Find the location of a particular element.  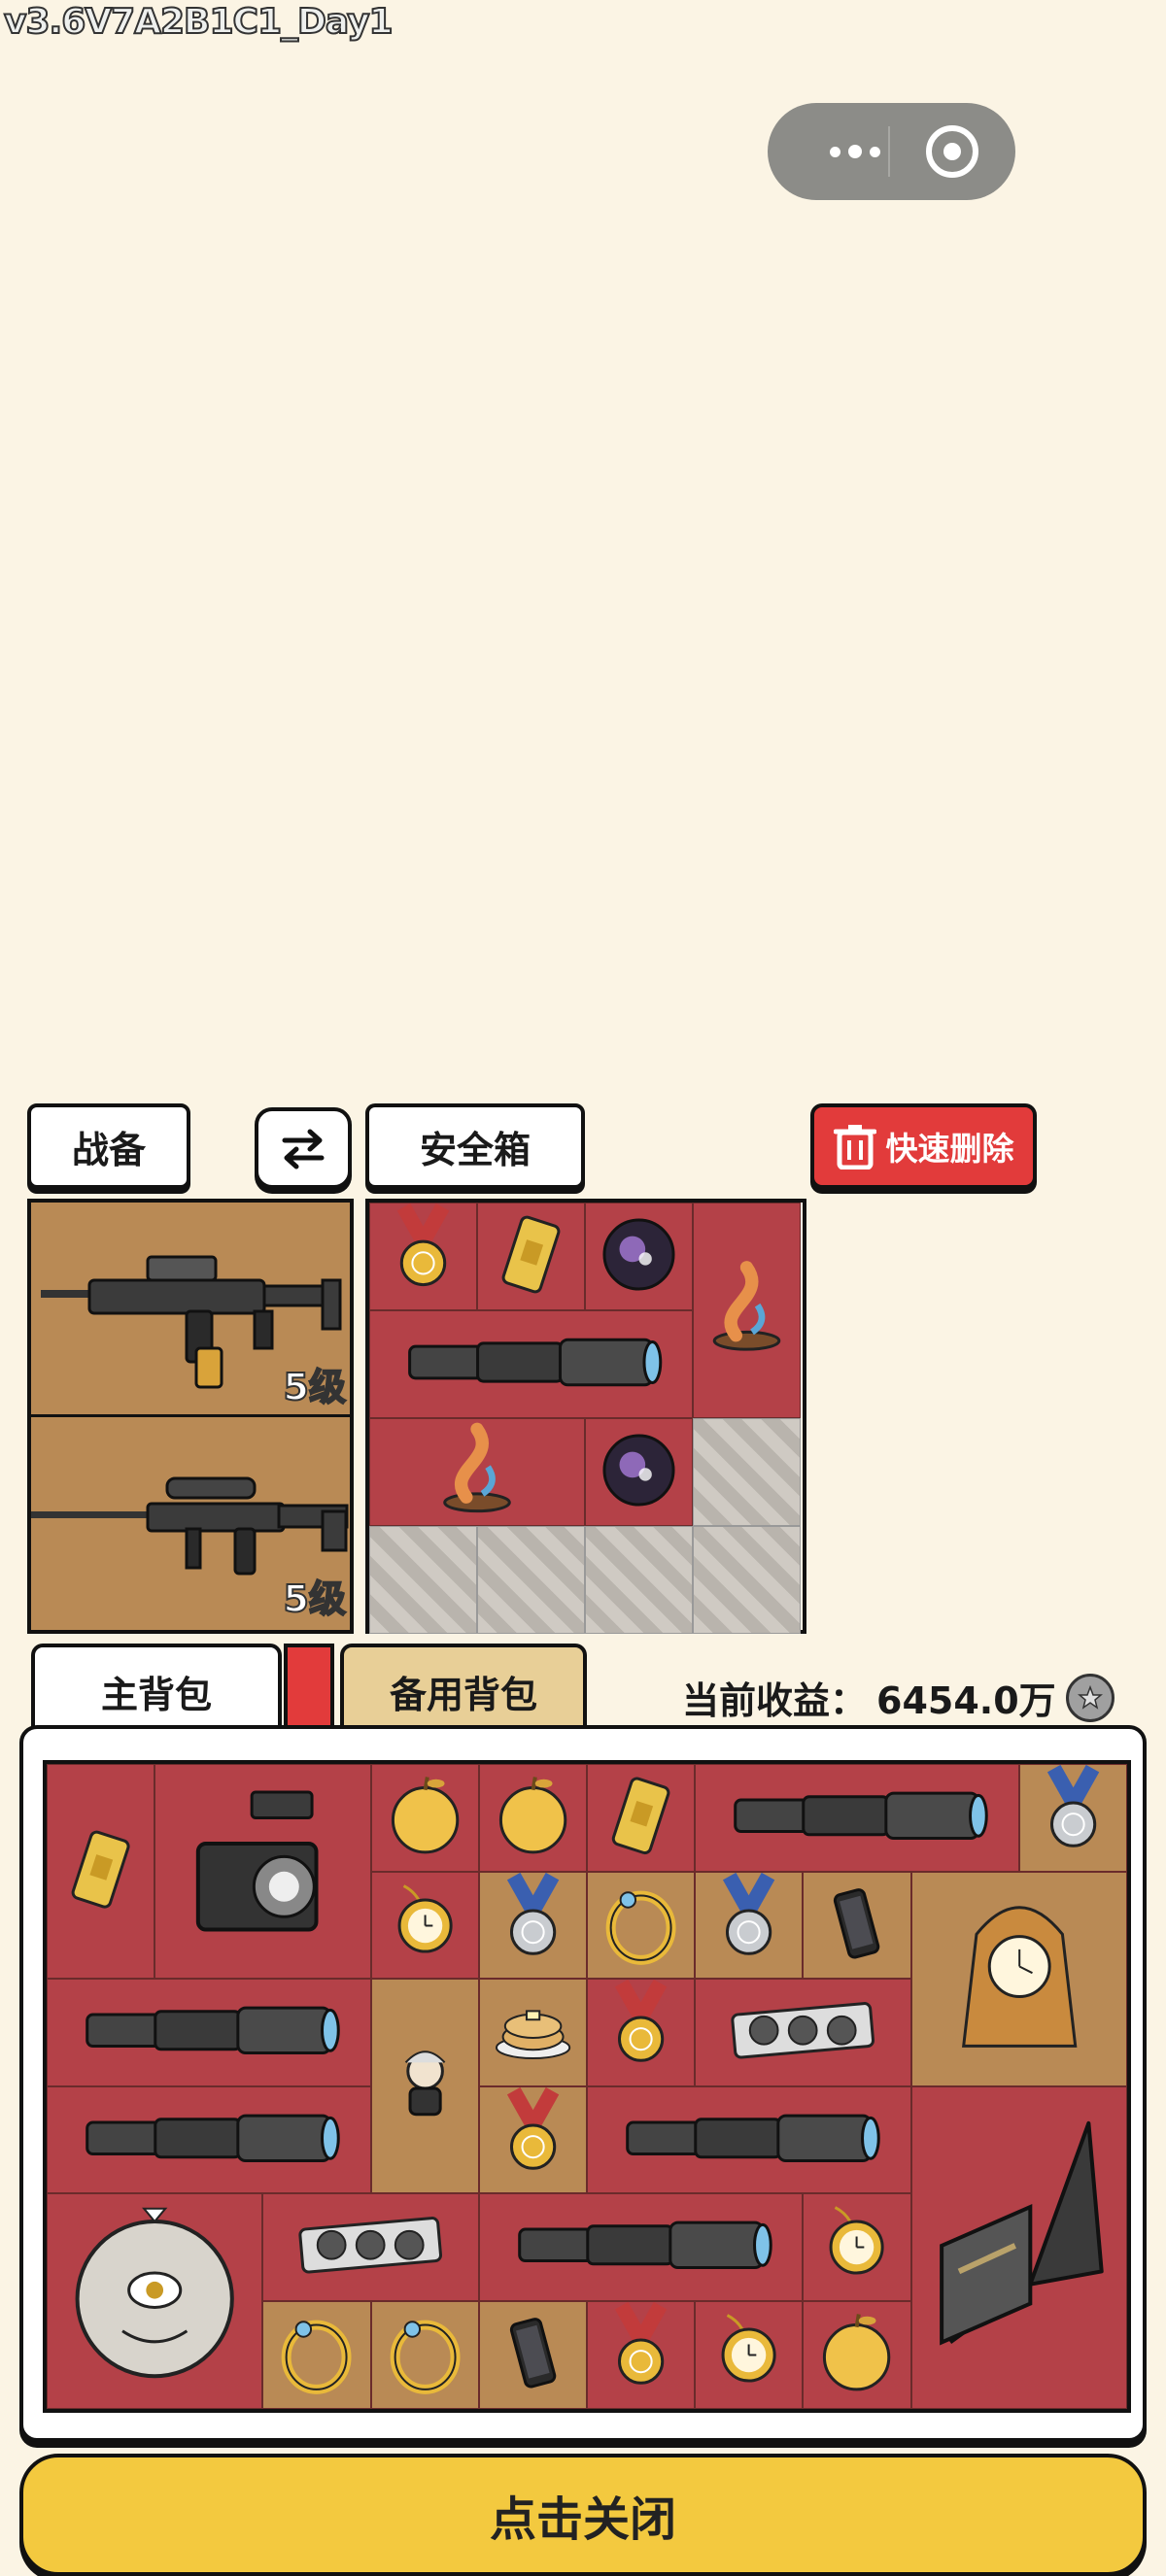

capsule-divider is located at coordinates (889, 151).